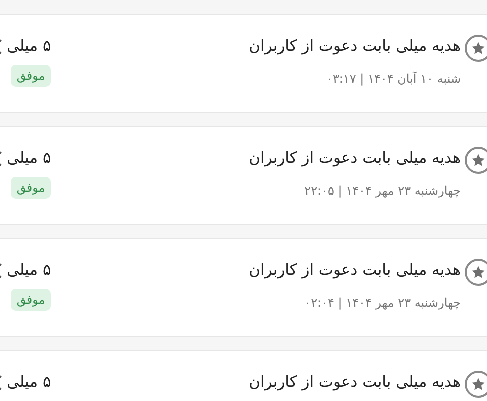 This screenshot has height=401, width=487. I want to click on transaction-date: چهارشنبه ۲۳ مهر ۱۴۰۴ | ۰۲:۰۴, so click(382, 303).